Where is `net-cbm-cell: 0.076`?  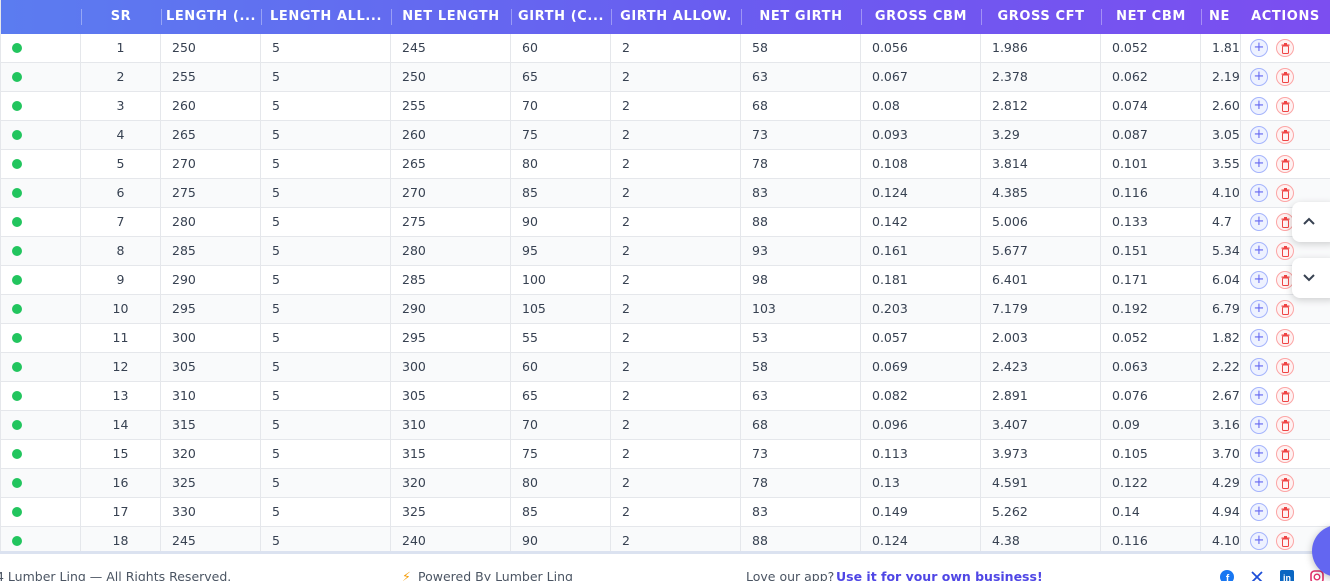
net-cbm-cell: 0.076 is located at coordinates (1151, 396).